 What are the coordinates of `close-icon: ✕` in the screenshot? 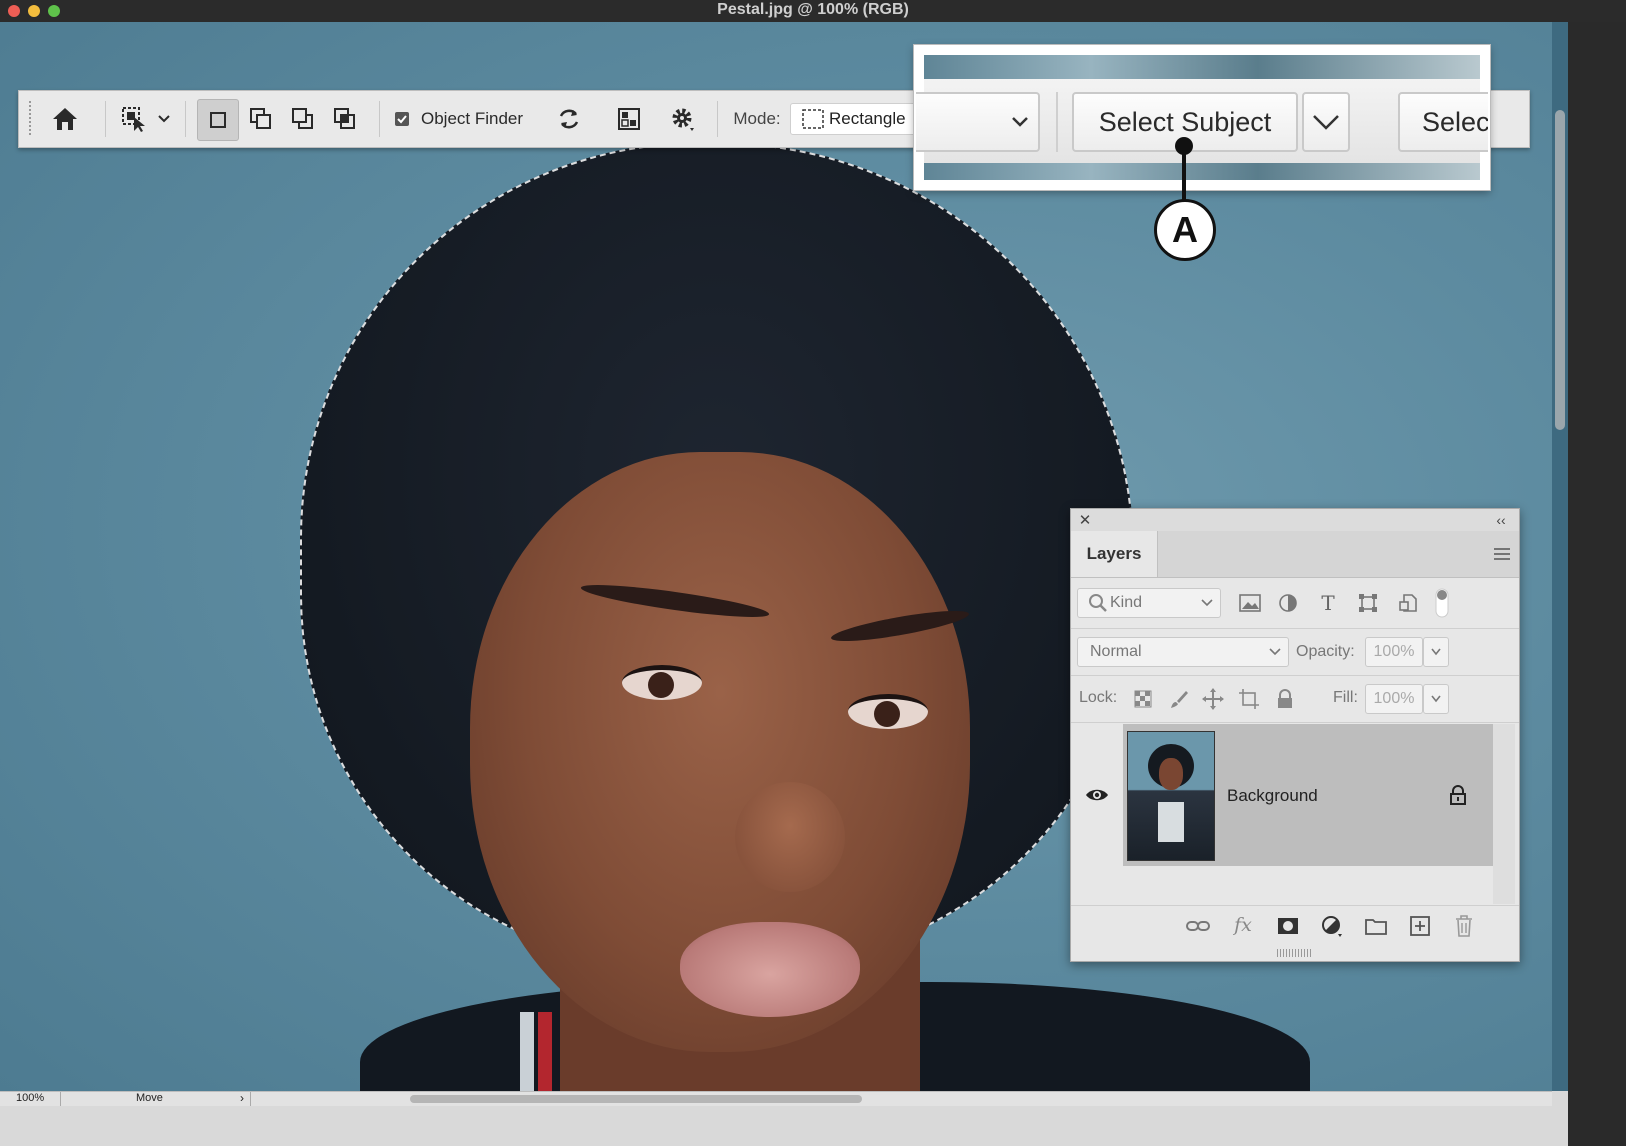 It's located at (1085, 520).